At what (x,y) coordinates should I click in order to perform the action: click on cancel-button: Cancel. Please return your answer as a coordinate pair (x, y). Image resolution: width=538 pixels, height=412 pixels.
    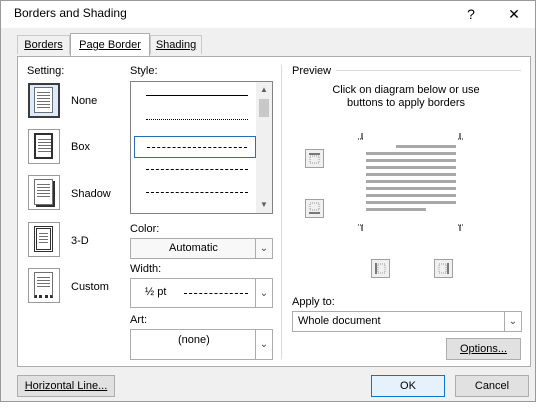
    Looking at the image, I should click on (492, 386).